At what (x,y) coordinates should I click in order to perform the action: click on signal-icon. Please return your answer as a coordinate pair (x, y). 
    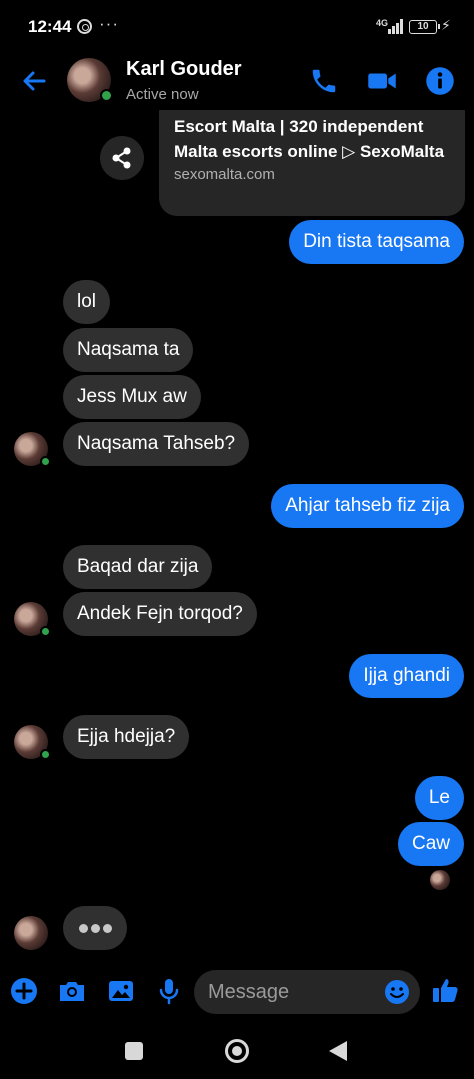
    Looking at the image, I should click on (396, 26).